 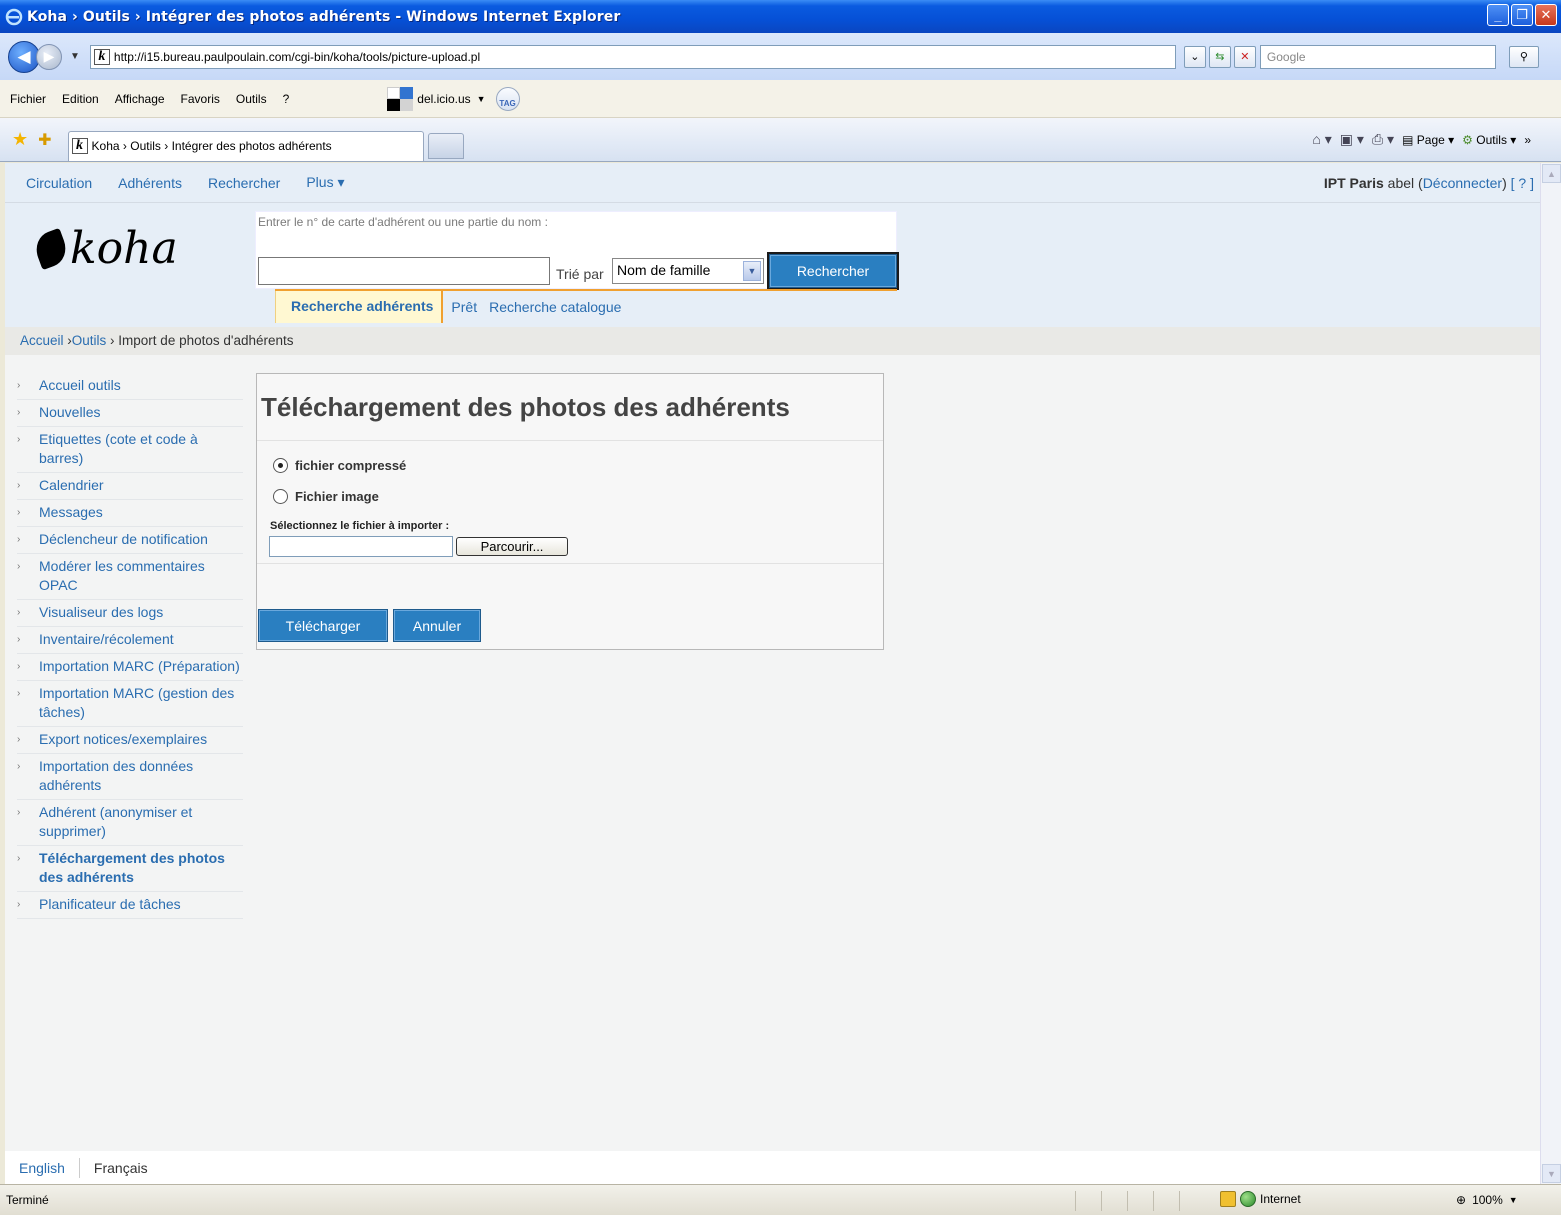 I want to click on lang-english-link: English, so click(x=49, y=1168).